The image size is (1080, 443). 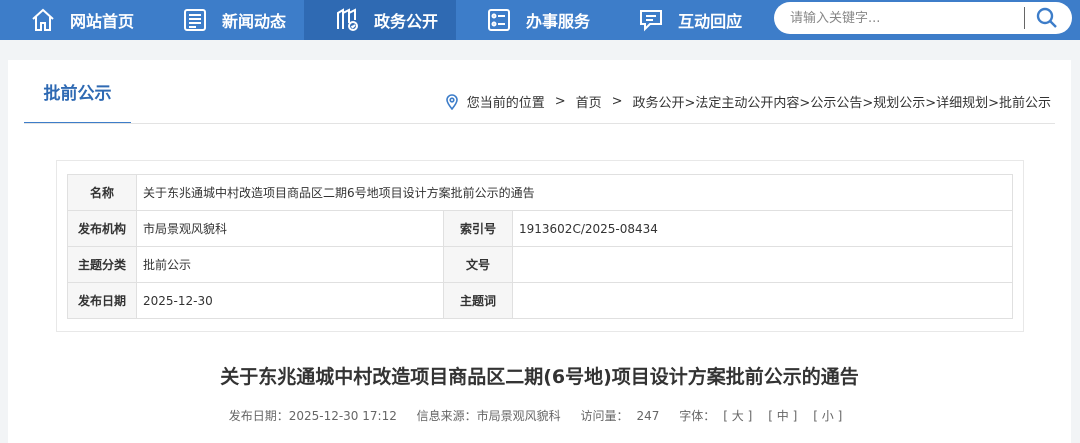 I want to click on category-value: 批前公示, so click(x=290, y=264).